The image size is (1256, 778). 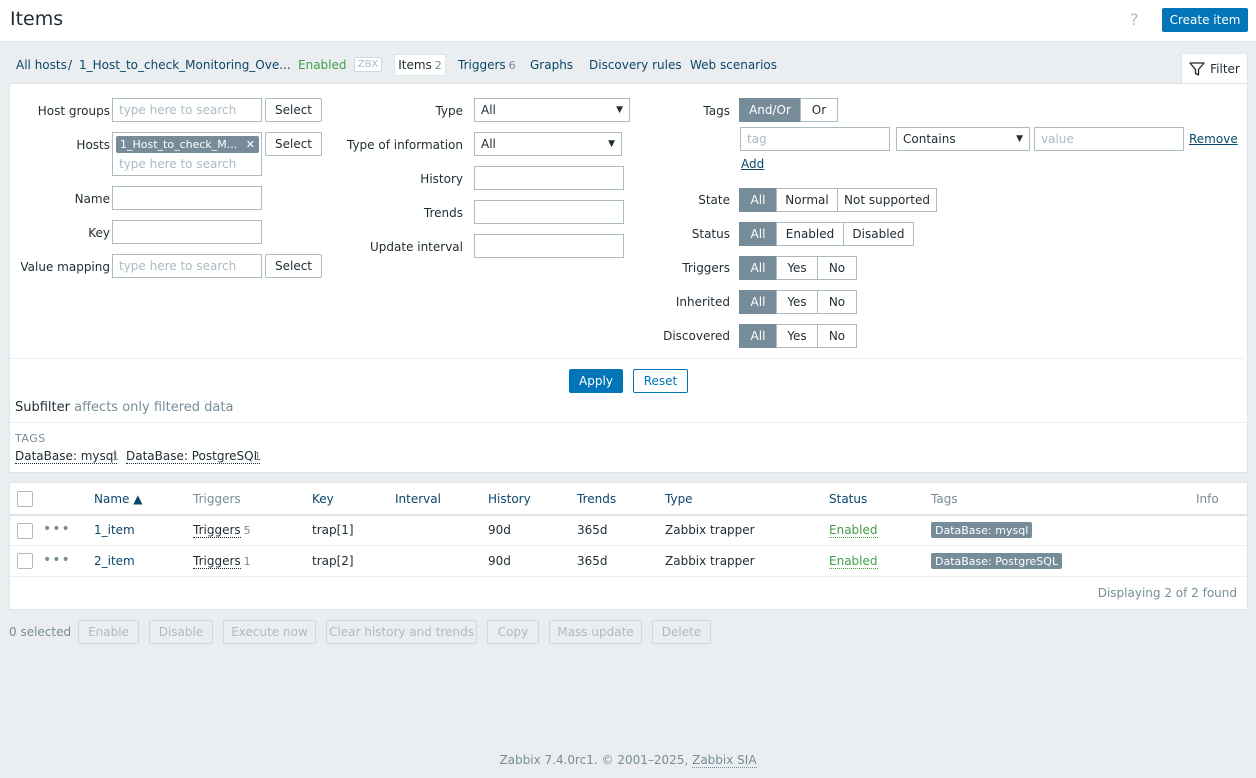 I want to click on inherited-yes-option: Yes, so click(x=797, y=302).